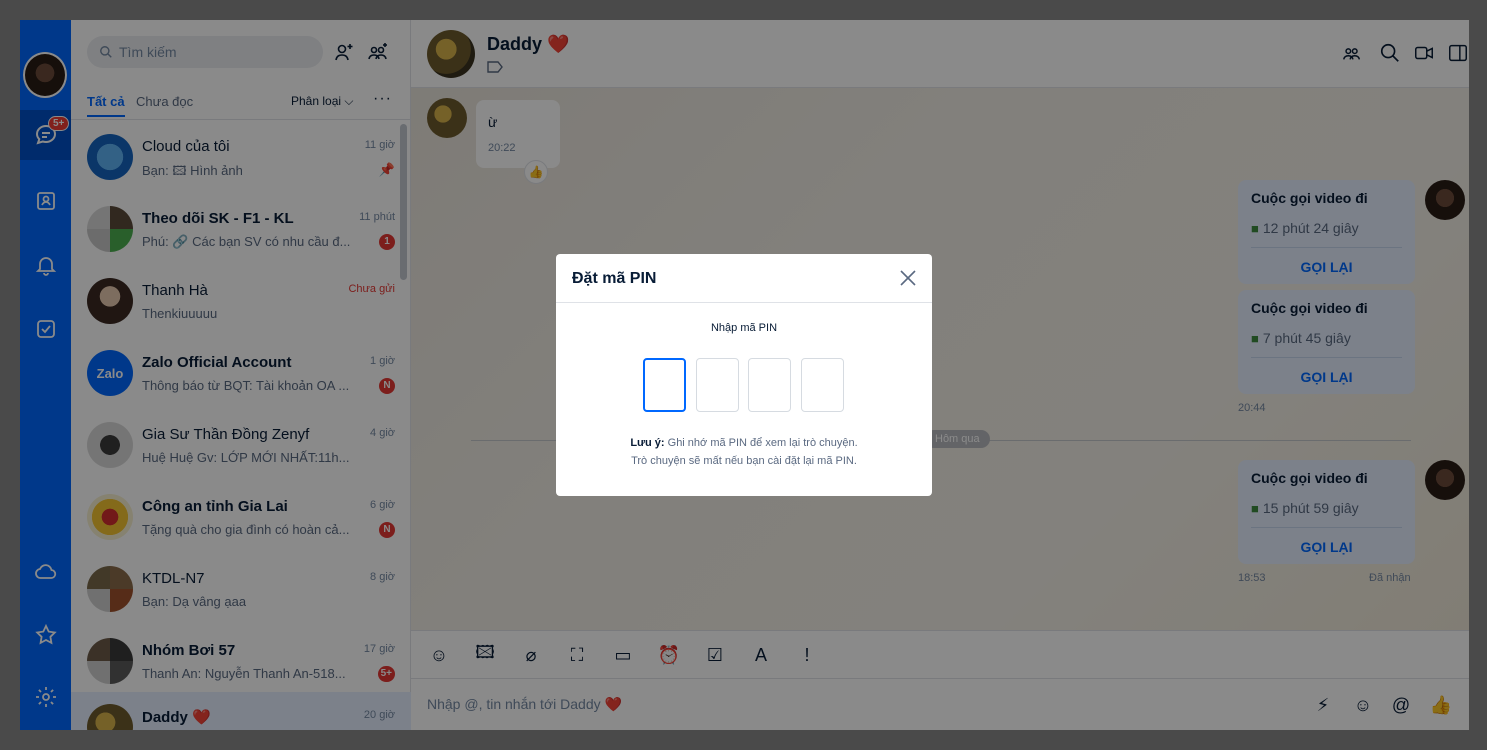 The height and width of the screenshot is (750, 1487). I want to click on dialog-header: Đặt mã PIN, so click(744, 278).